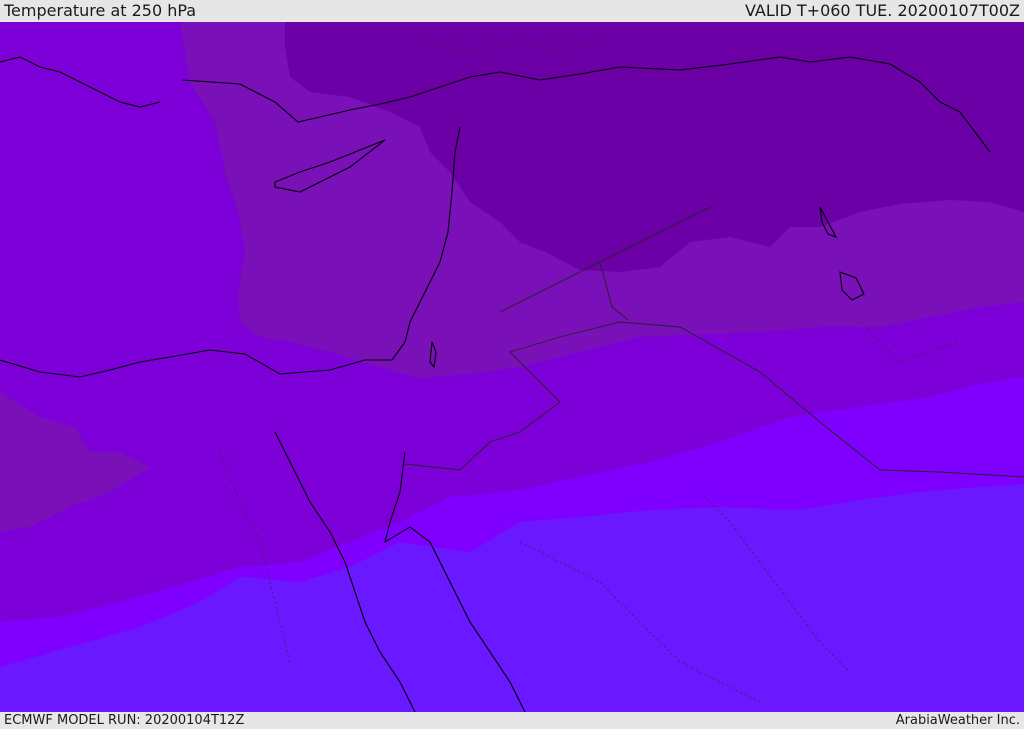  What do you see at coordinates (124, 720) in the screenshot?
I see `model-run-label: ECMWF MODEL RUN: 20200104T12Z` at bounding box center [124, 720].